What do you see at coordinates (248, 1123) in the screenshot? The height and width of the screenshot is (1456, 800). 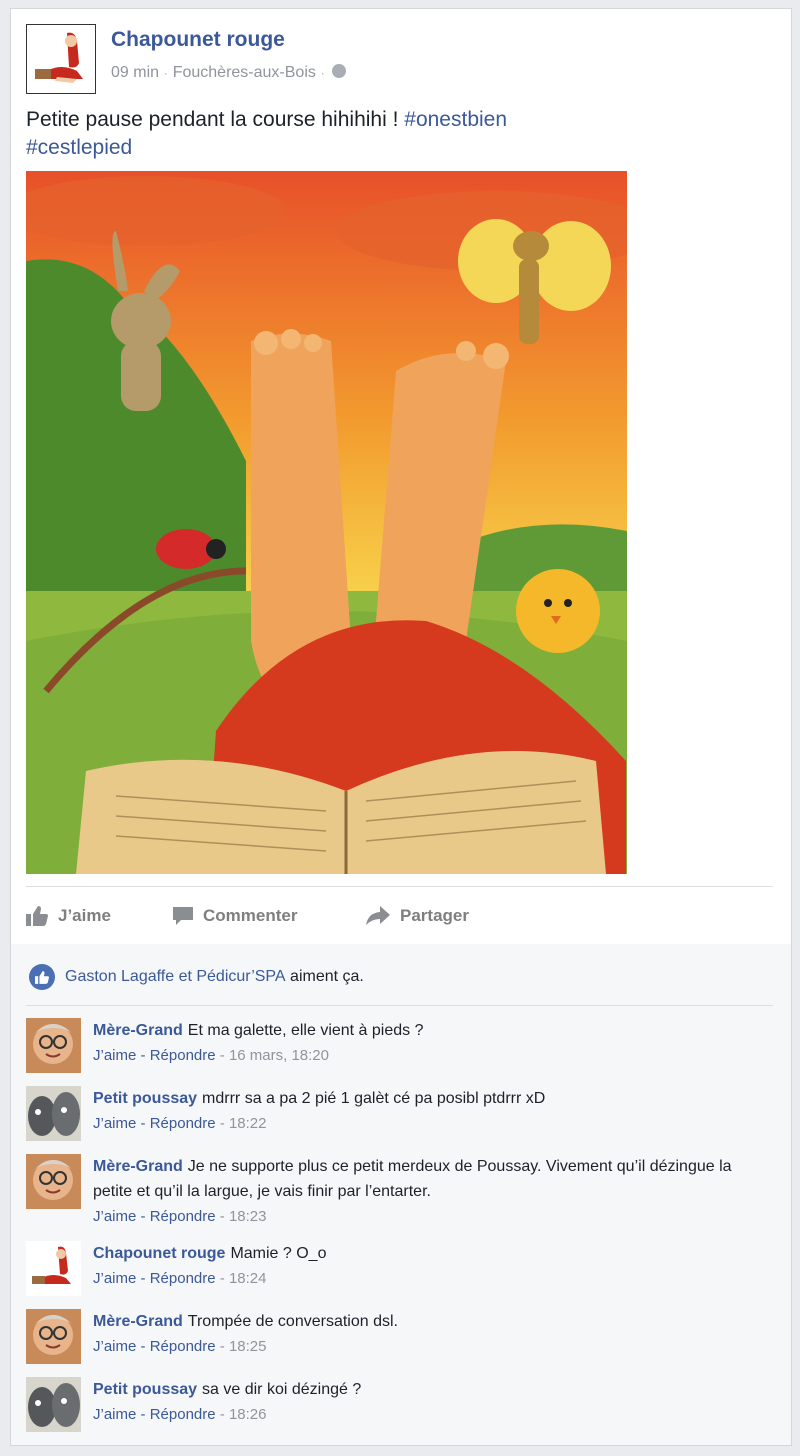 I see `comment-time: 18:22` at bounding box center [248, 1123].